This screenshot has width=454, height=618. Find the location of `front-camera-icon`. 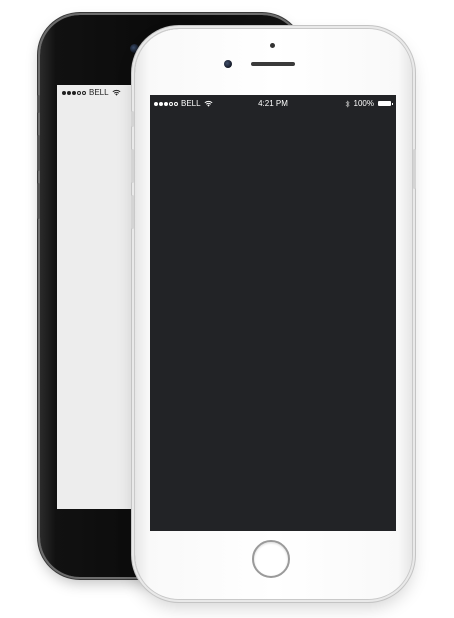

front-camera-icon is located at coordinates (228, 64).